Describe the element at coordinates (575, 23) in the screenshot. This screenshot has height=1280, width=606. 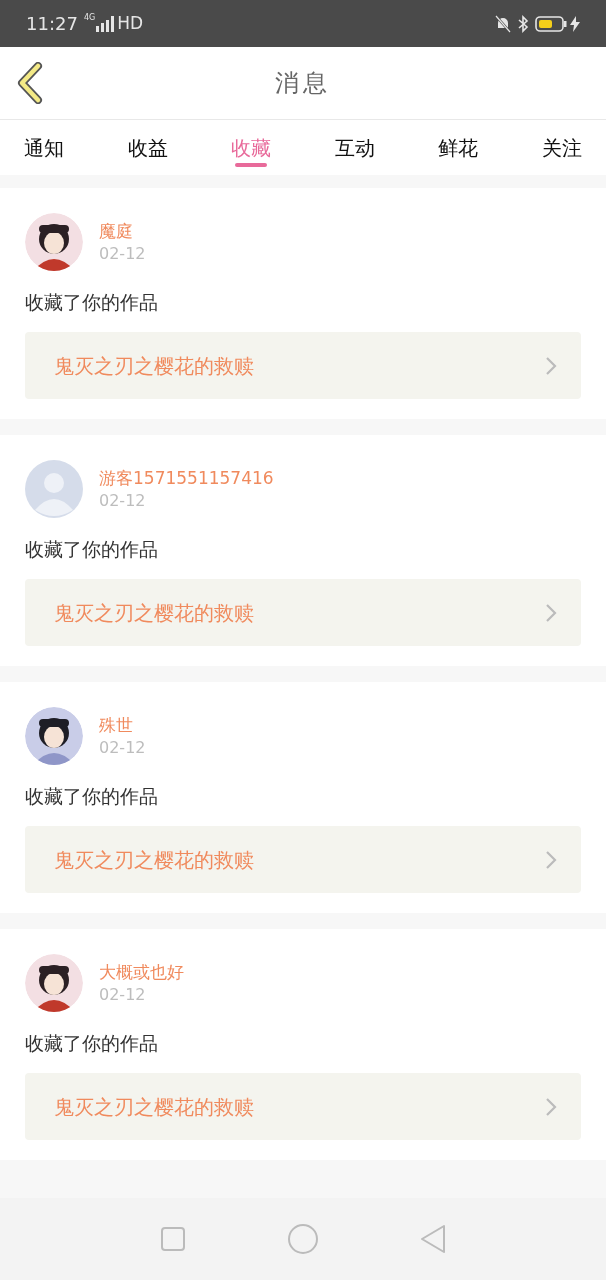
I see `charging-icon` at that location.